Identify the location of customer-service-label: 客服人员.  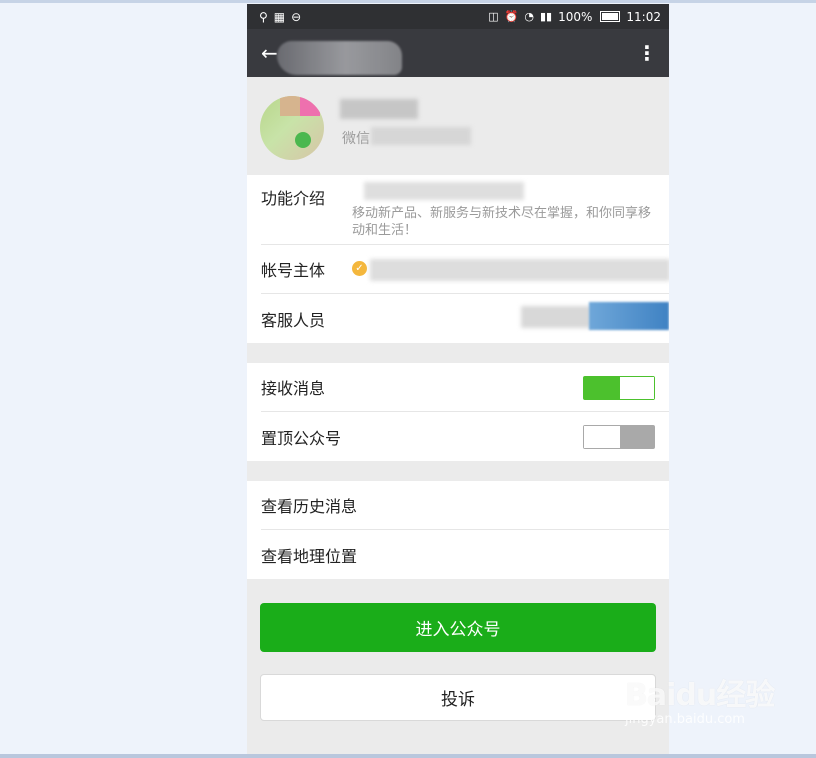
(293, 320).